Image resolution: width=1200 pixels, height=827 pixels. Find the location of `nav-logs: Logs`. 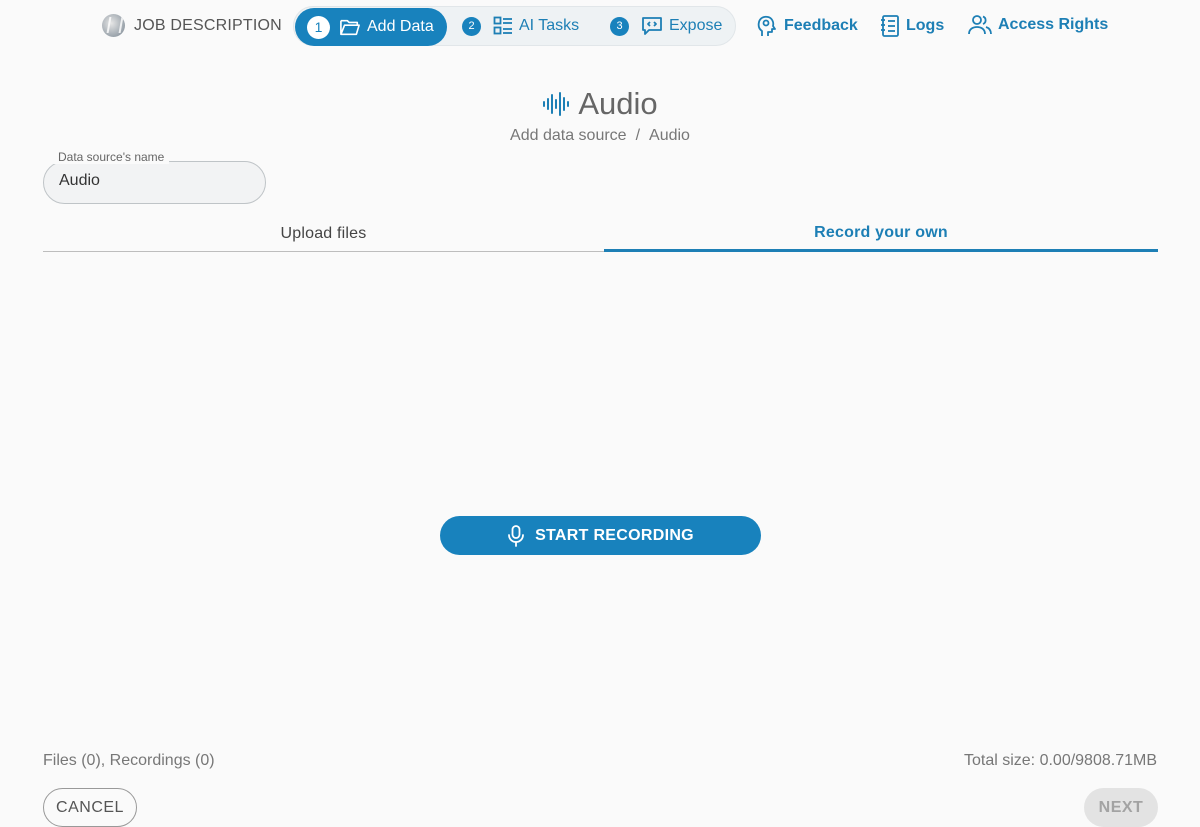

nav-logs: Logs is located at coordinates (912, 26).